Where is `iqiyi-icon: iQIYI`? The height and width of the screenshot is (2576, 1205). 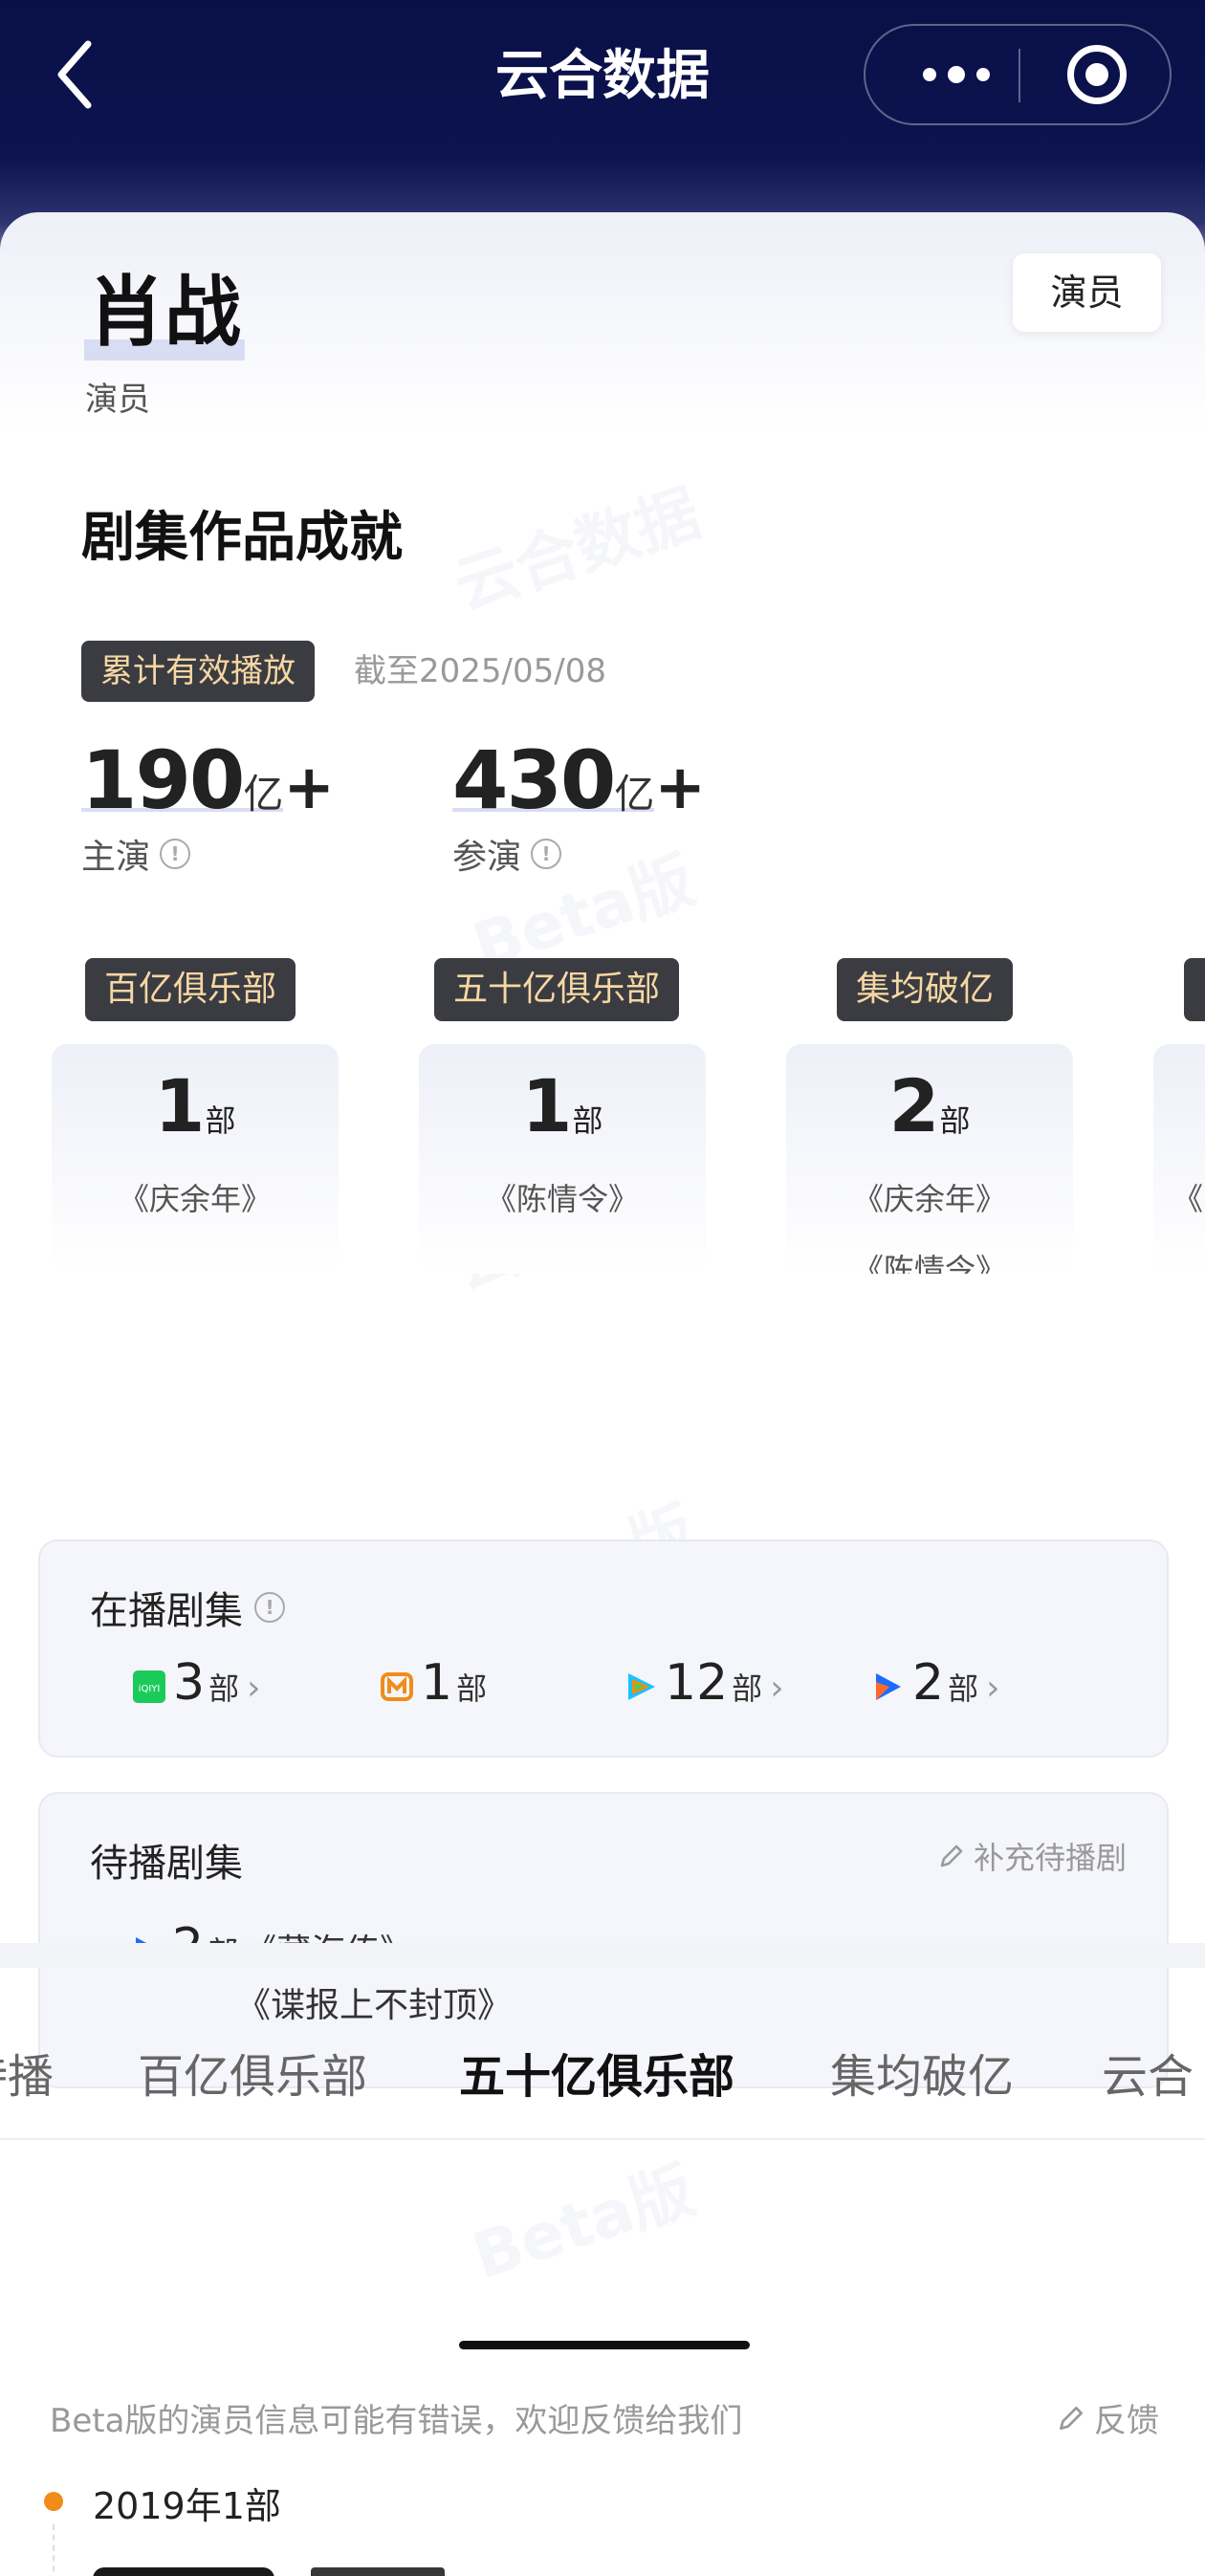
iqiyi-icon: iQIYI is located at coordinates (149, 1686).